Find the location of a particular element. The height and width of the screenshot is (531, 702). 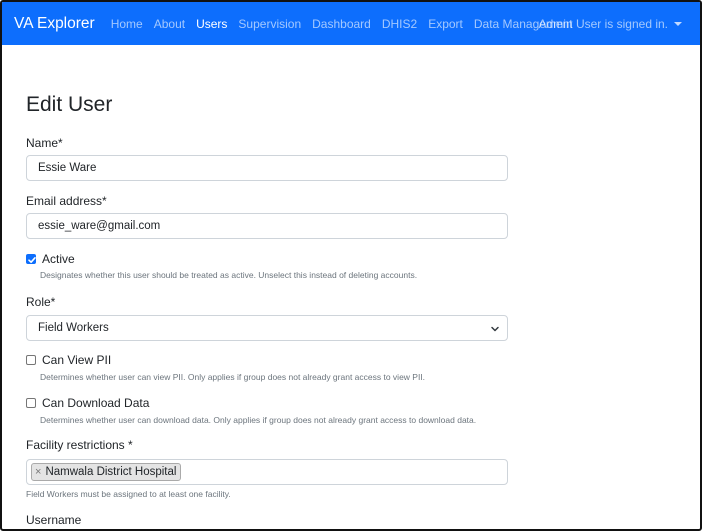

active-checkbox is located at coordinates (31, 259).